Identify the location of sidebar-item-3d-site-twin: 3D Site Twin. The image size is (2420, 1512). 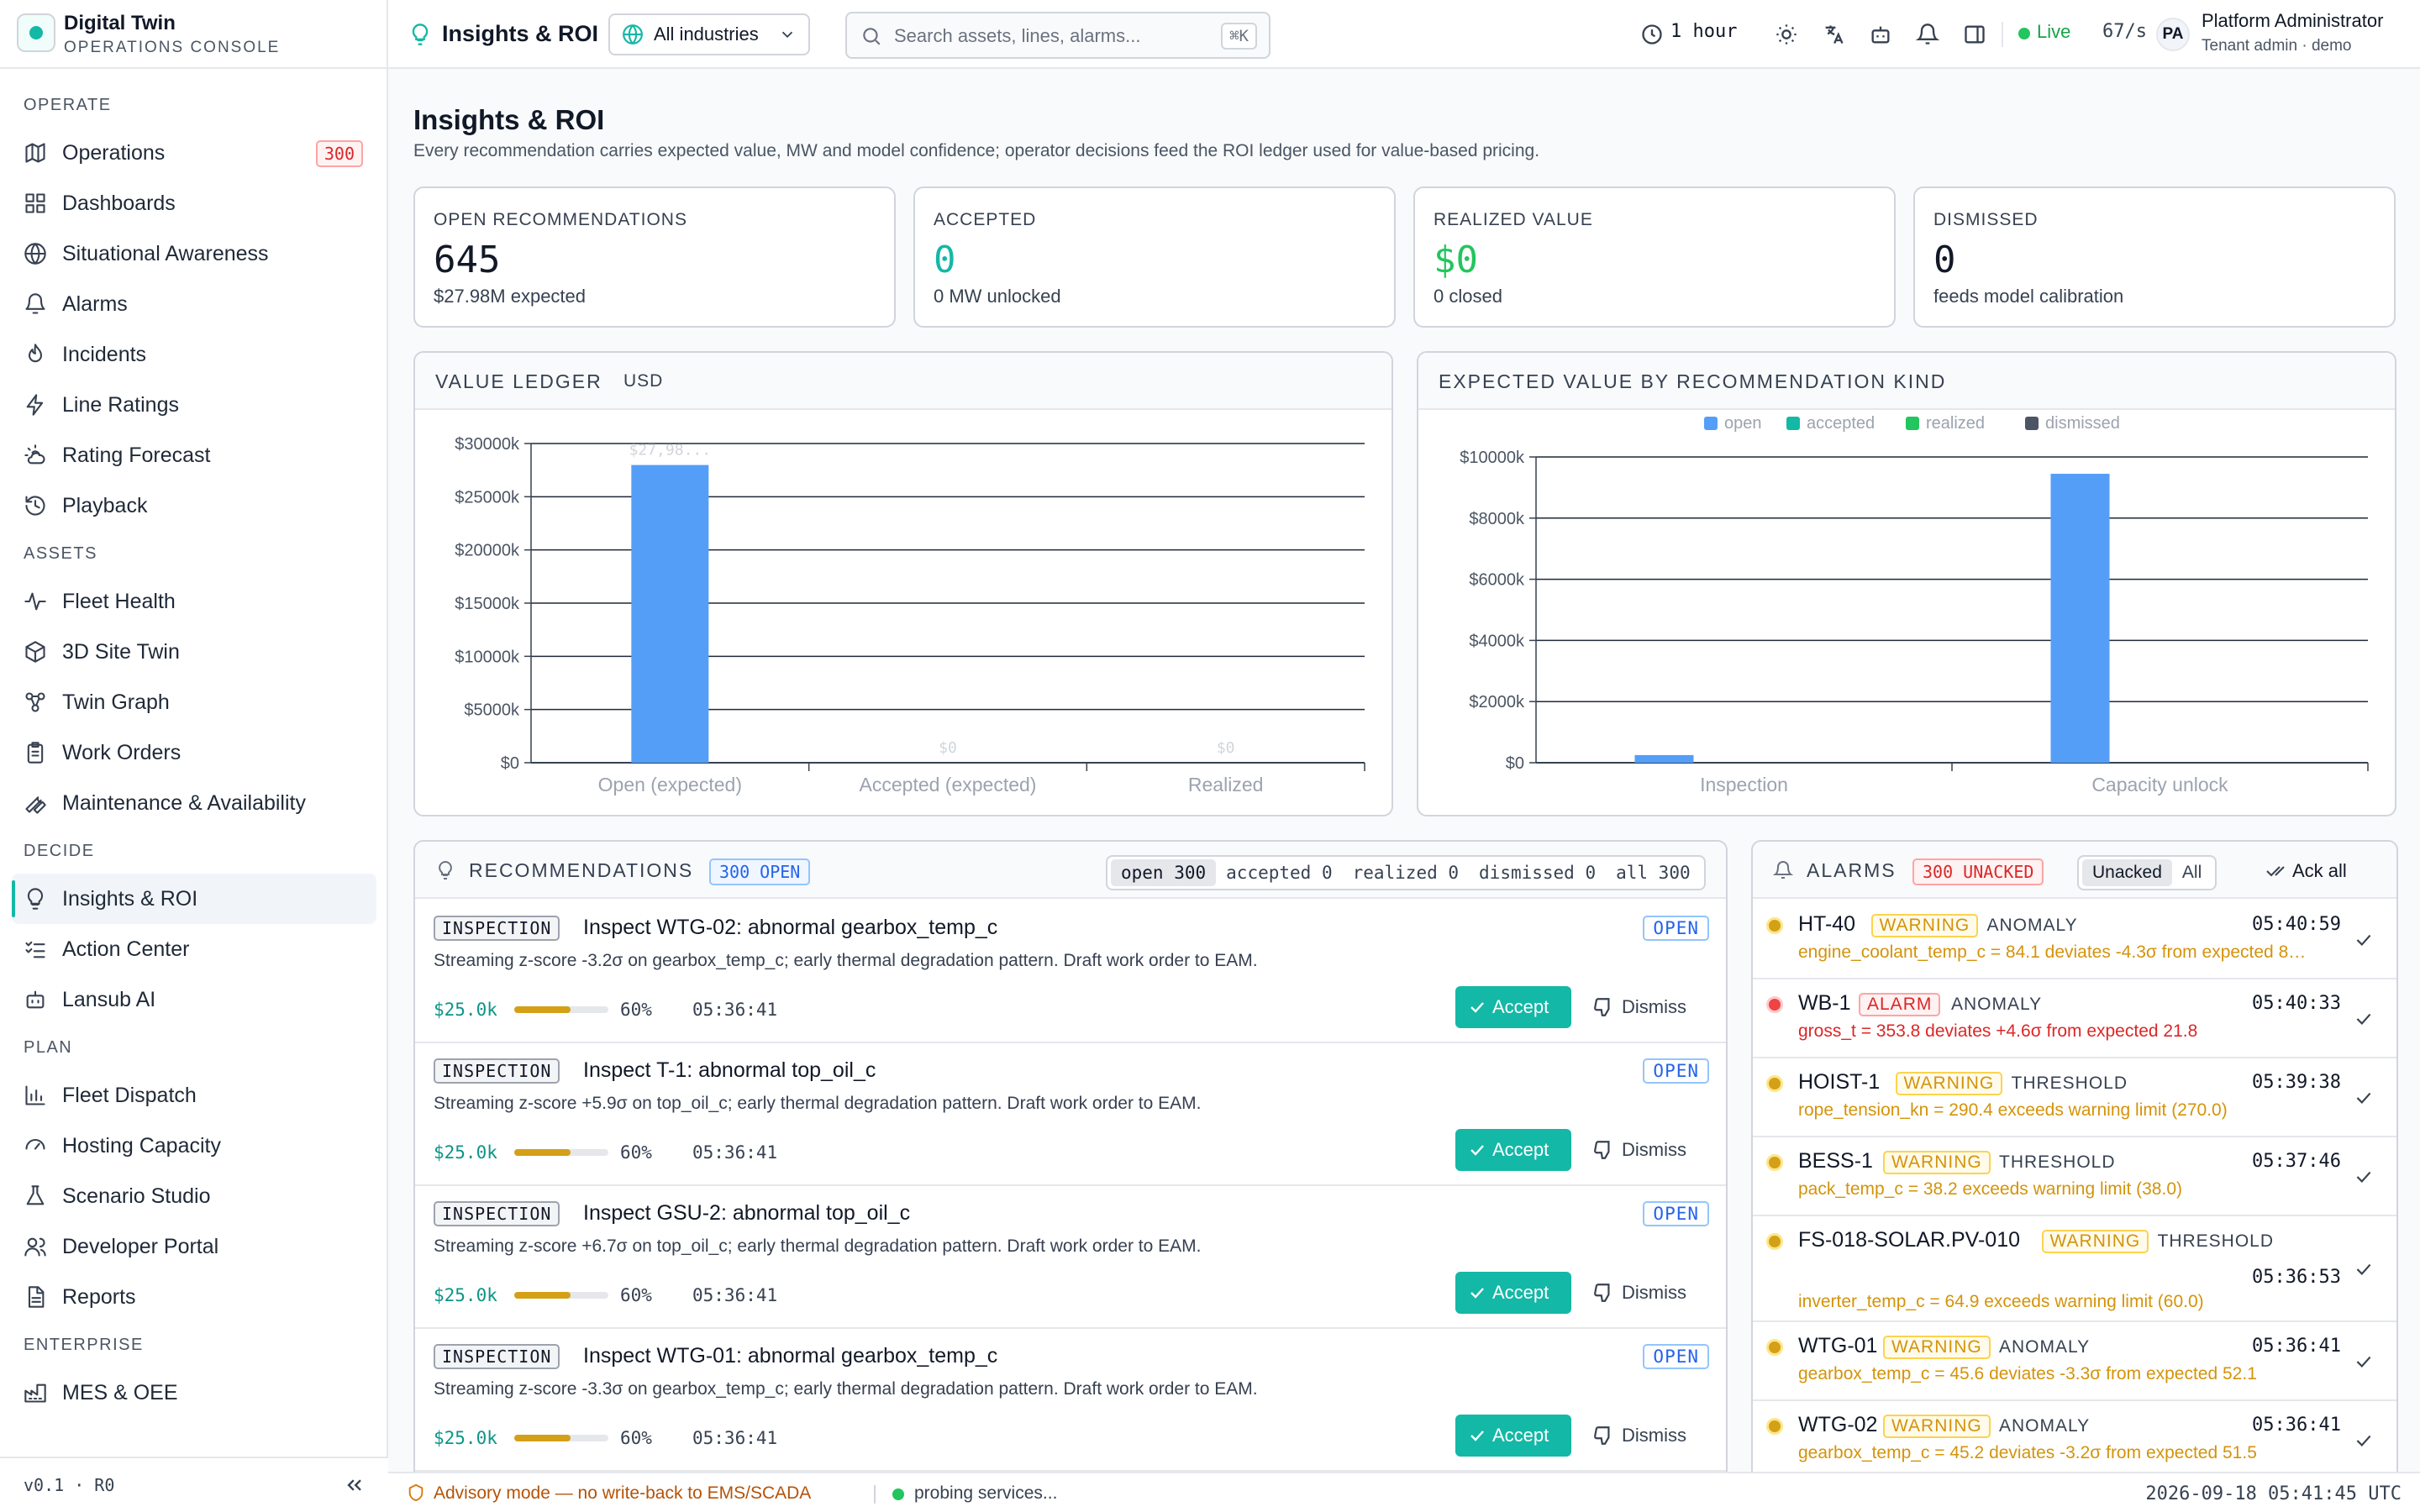
(194, 652).